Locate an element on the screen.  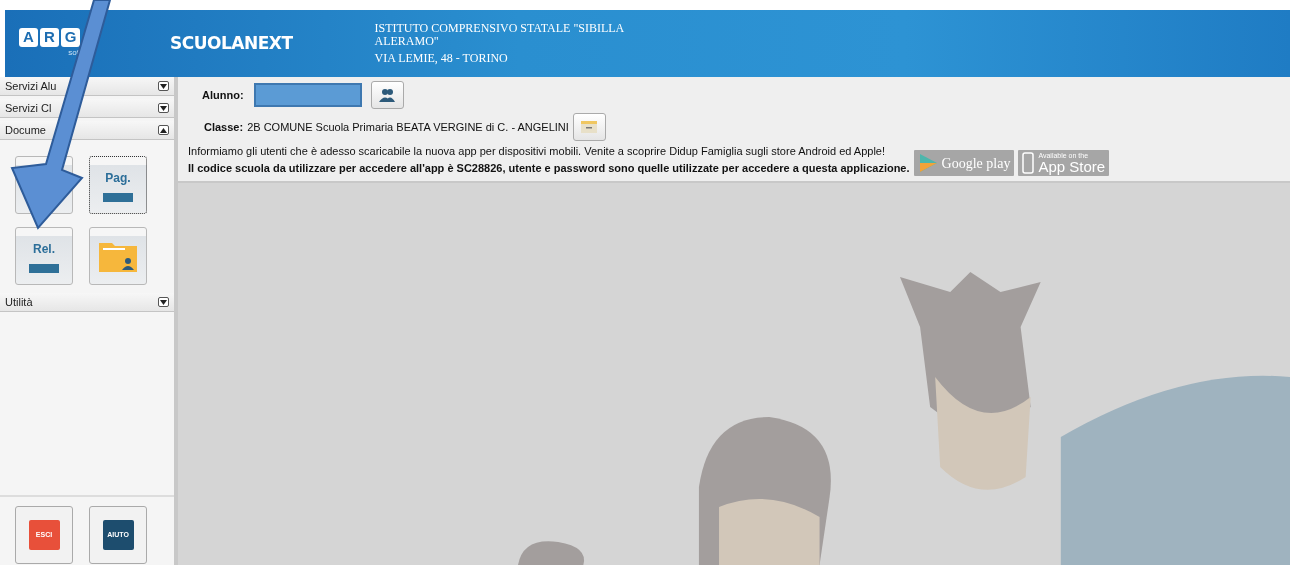
notice-text: Il codice scuola da utilizzare per accedere all'app è SC28826, utente e password sono quelle utilizzate per accedere a questa applicazione. is located at coordinates (549, 168).